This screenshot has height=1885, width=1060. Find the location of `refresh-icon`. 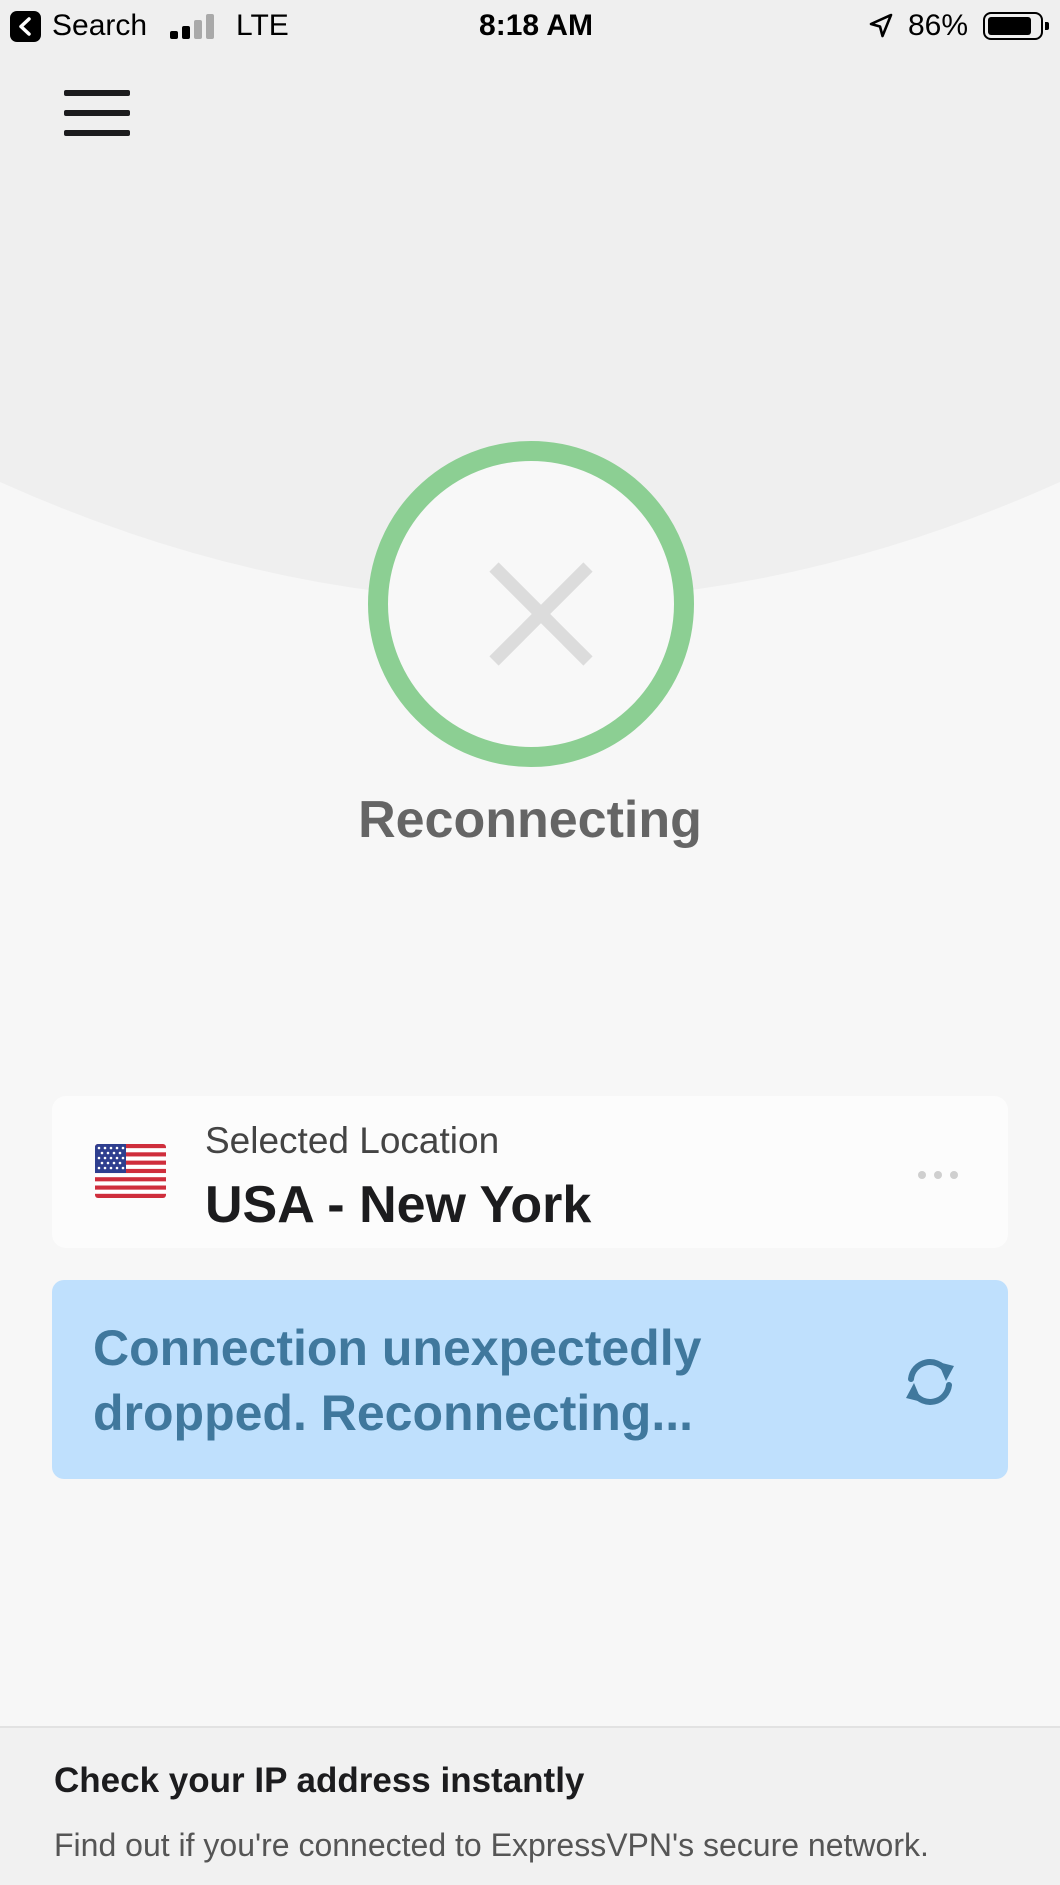

refresh-icon is located at coordinates (930, 1382).